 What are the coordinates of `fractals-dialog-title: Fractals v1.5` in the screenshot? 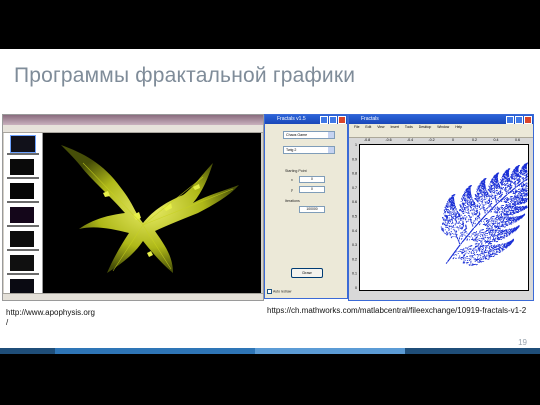 It's located at (291, 119).